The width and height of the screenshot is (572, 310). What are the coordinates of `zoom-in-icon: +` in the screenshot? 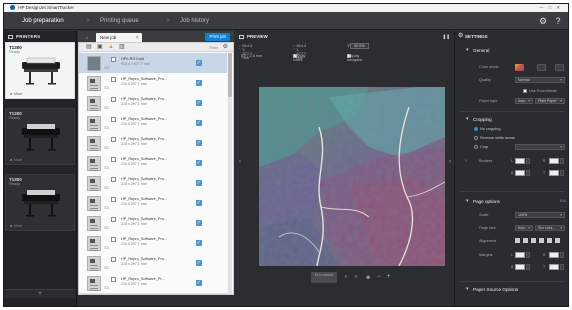 It's located at (389, 277).